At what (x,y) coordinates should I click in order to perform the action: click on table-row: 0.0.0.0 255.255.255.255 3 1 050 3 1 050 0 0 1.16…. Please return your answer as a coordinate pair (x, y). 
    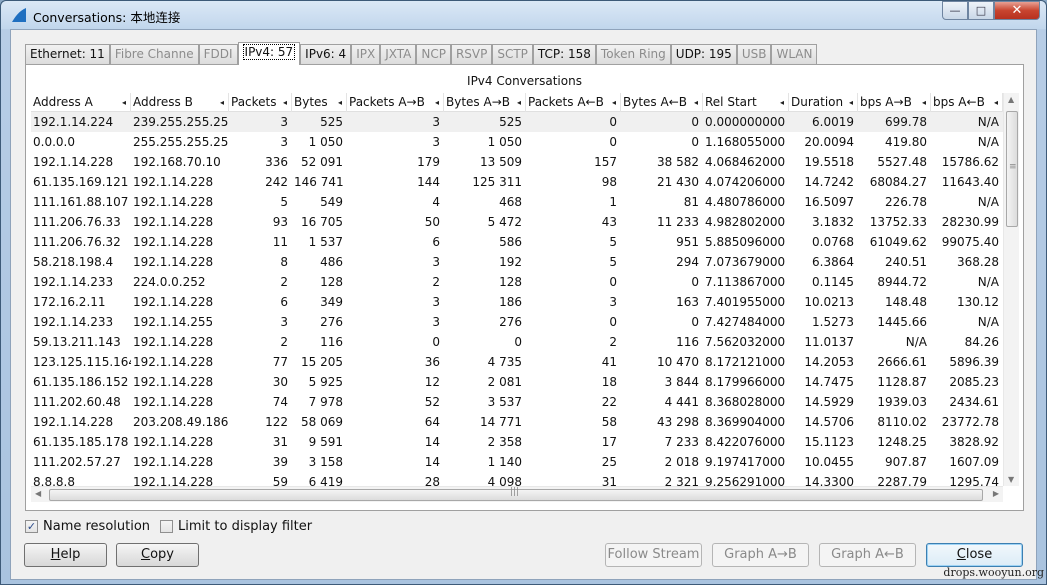
    Looking at the image, I should click on (517, 142).